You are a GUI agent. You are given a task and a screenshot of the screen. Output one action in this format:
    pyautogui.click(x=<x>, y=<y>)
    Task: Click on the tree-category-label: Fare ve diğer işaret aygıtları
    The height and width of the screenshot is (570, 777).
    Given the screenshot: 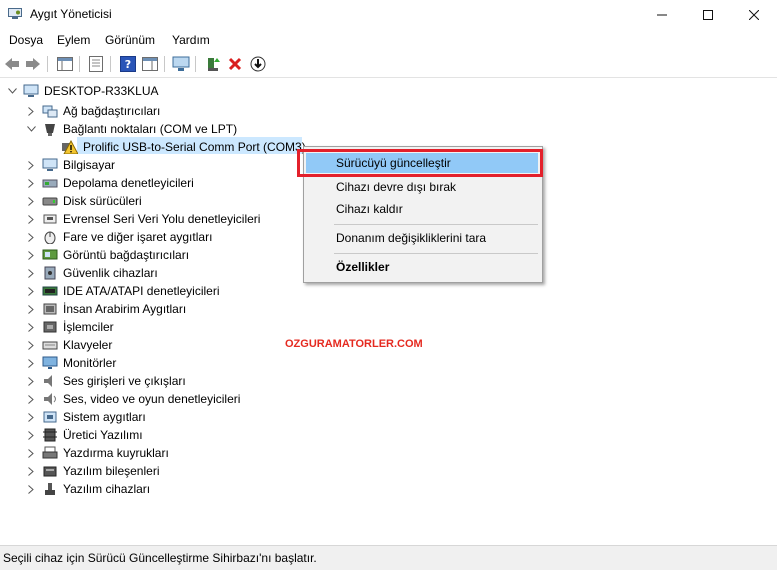 What is the action you would take?
    pyautogui.click(x=137, y=237)
    